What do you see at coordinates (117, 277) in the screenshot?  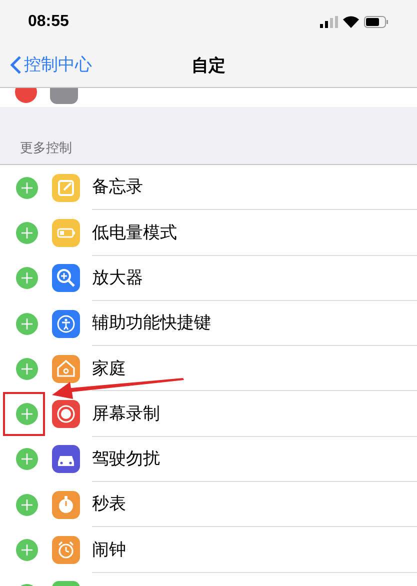 I see `item-label: 放大器` at bounding box center [117, 277].